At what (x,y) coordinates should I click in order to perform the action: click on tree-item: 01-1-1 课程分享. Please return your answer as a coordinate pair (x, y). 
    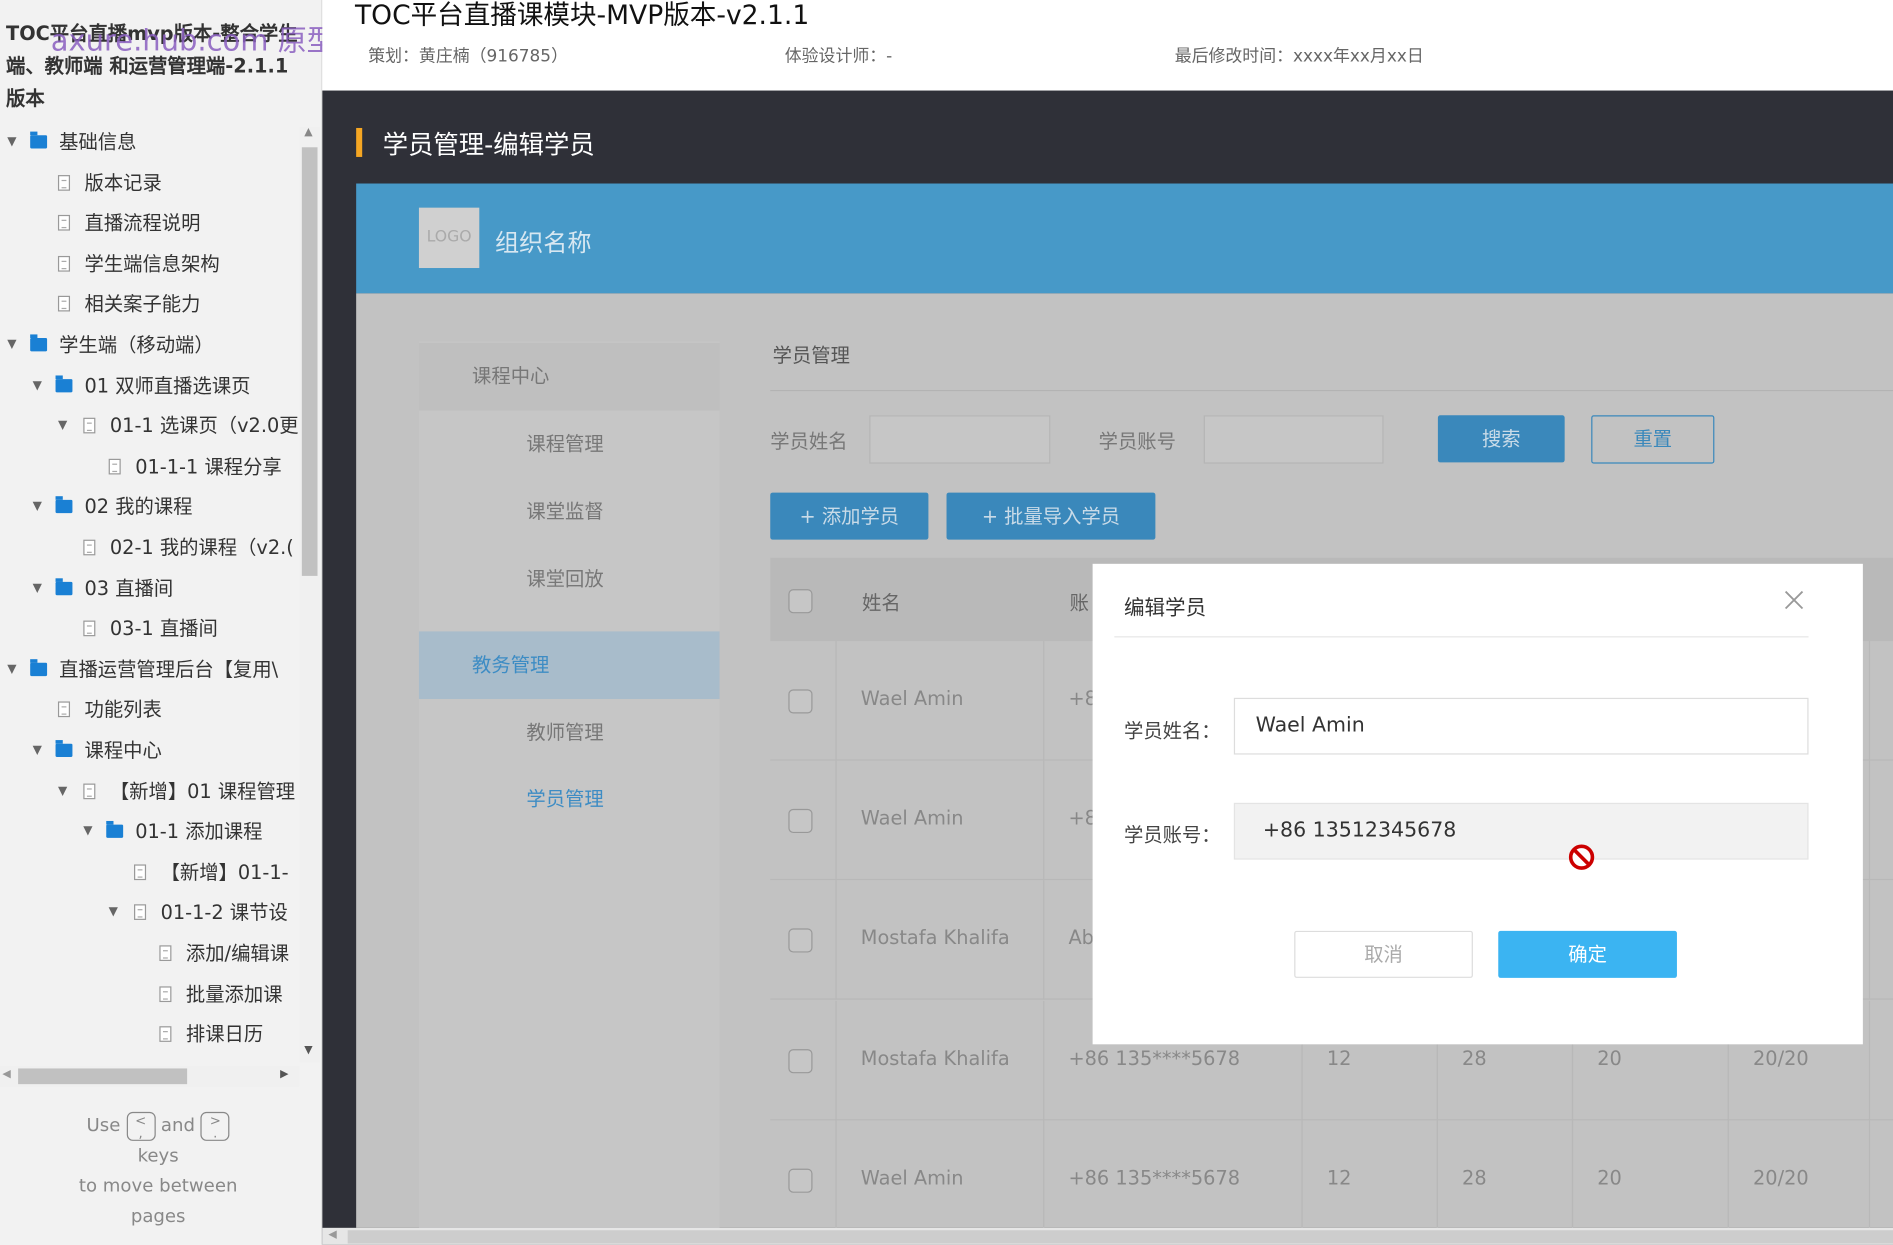
    Looking at the image, I should click on (149, 466).